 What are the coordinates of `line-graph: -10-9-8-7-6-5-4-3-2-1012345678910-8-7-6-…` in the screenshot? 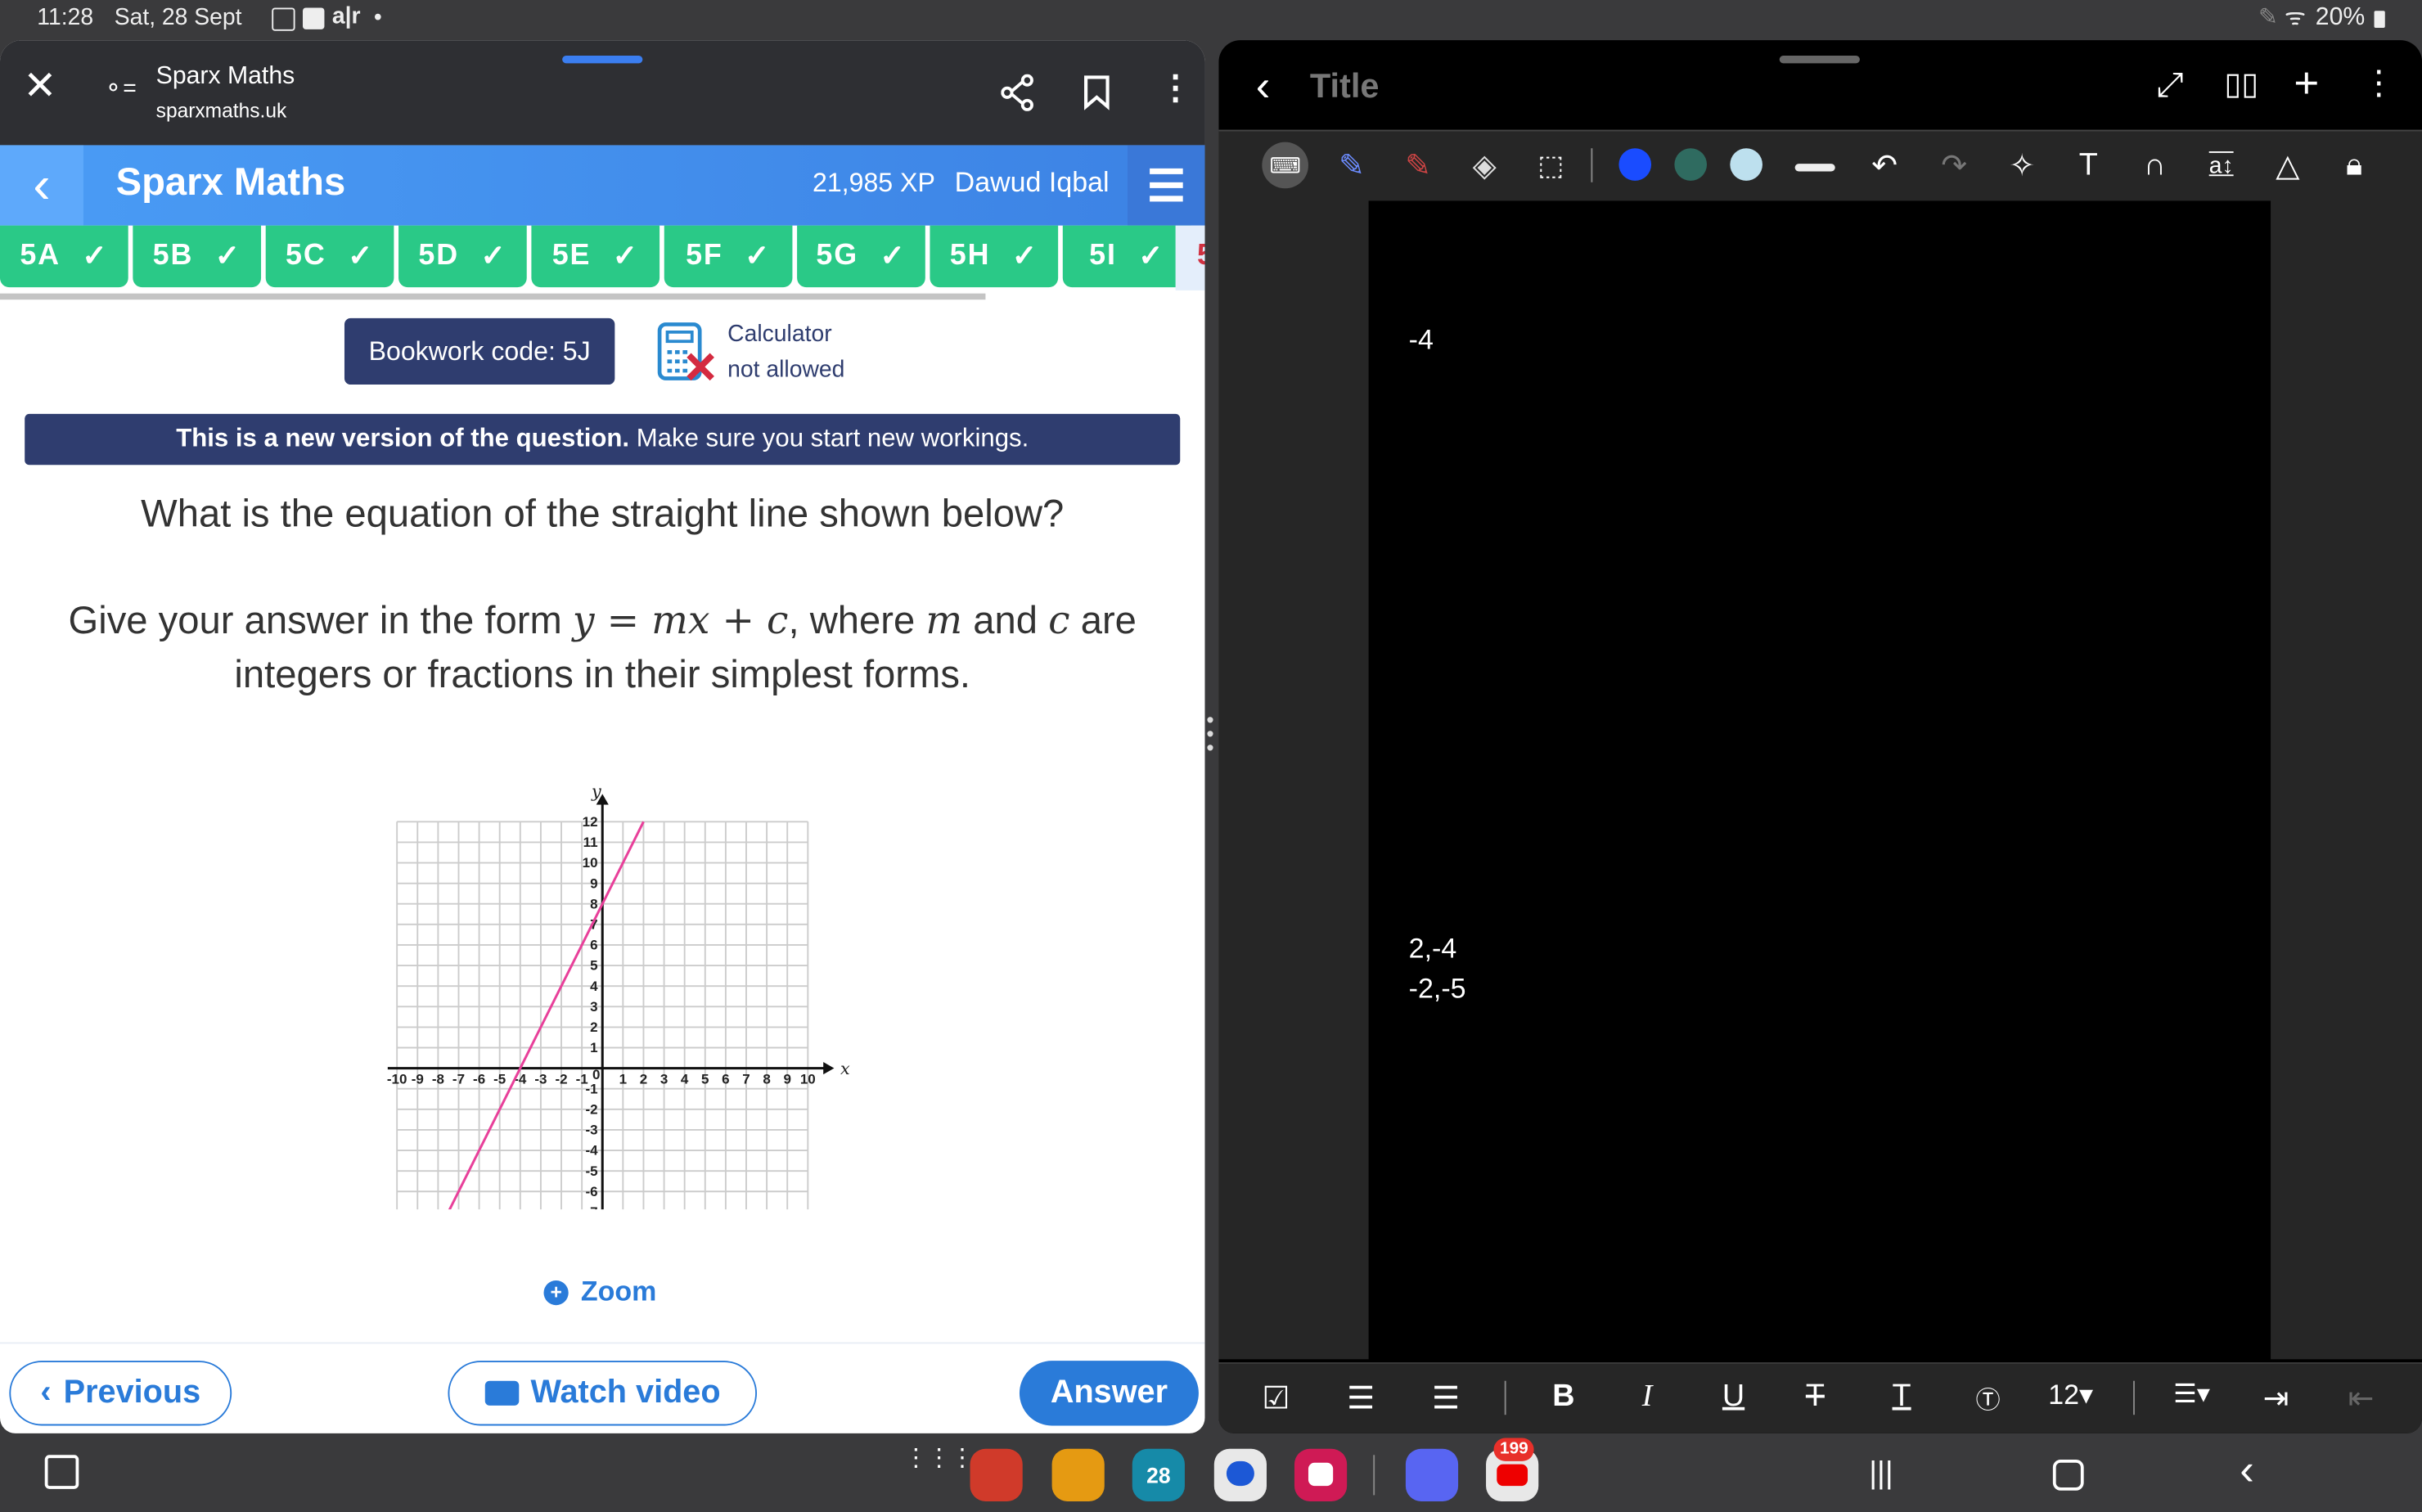 It's located at (610, 974).